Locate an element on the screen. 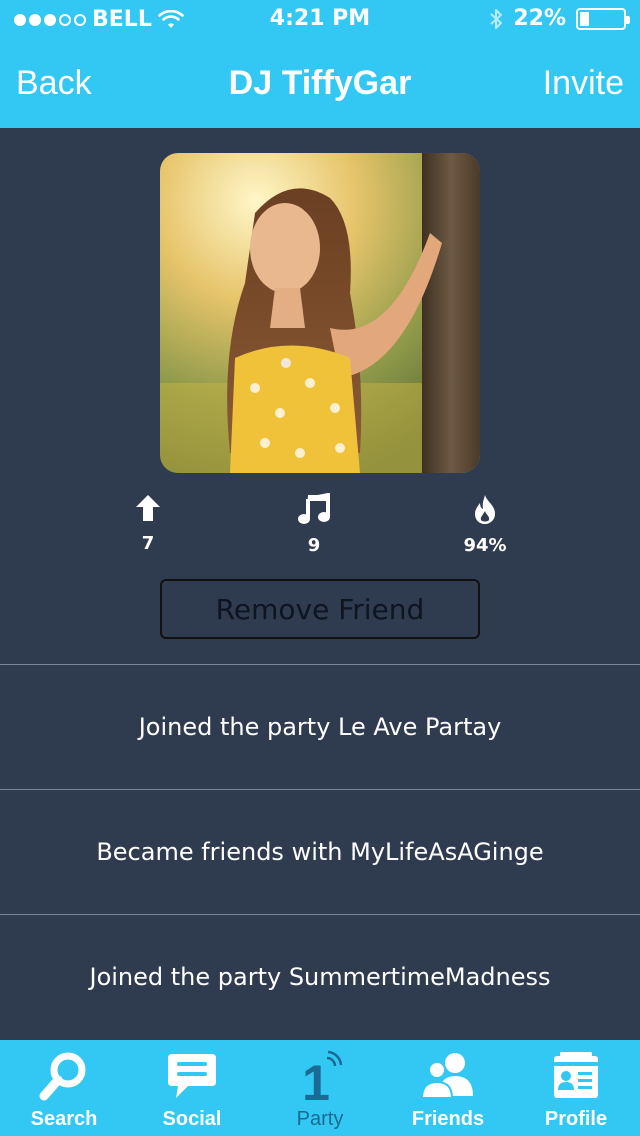 The height and width of the screenshot is (1136, 640). invite-button: Invite is located at coordinates (583, 83).